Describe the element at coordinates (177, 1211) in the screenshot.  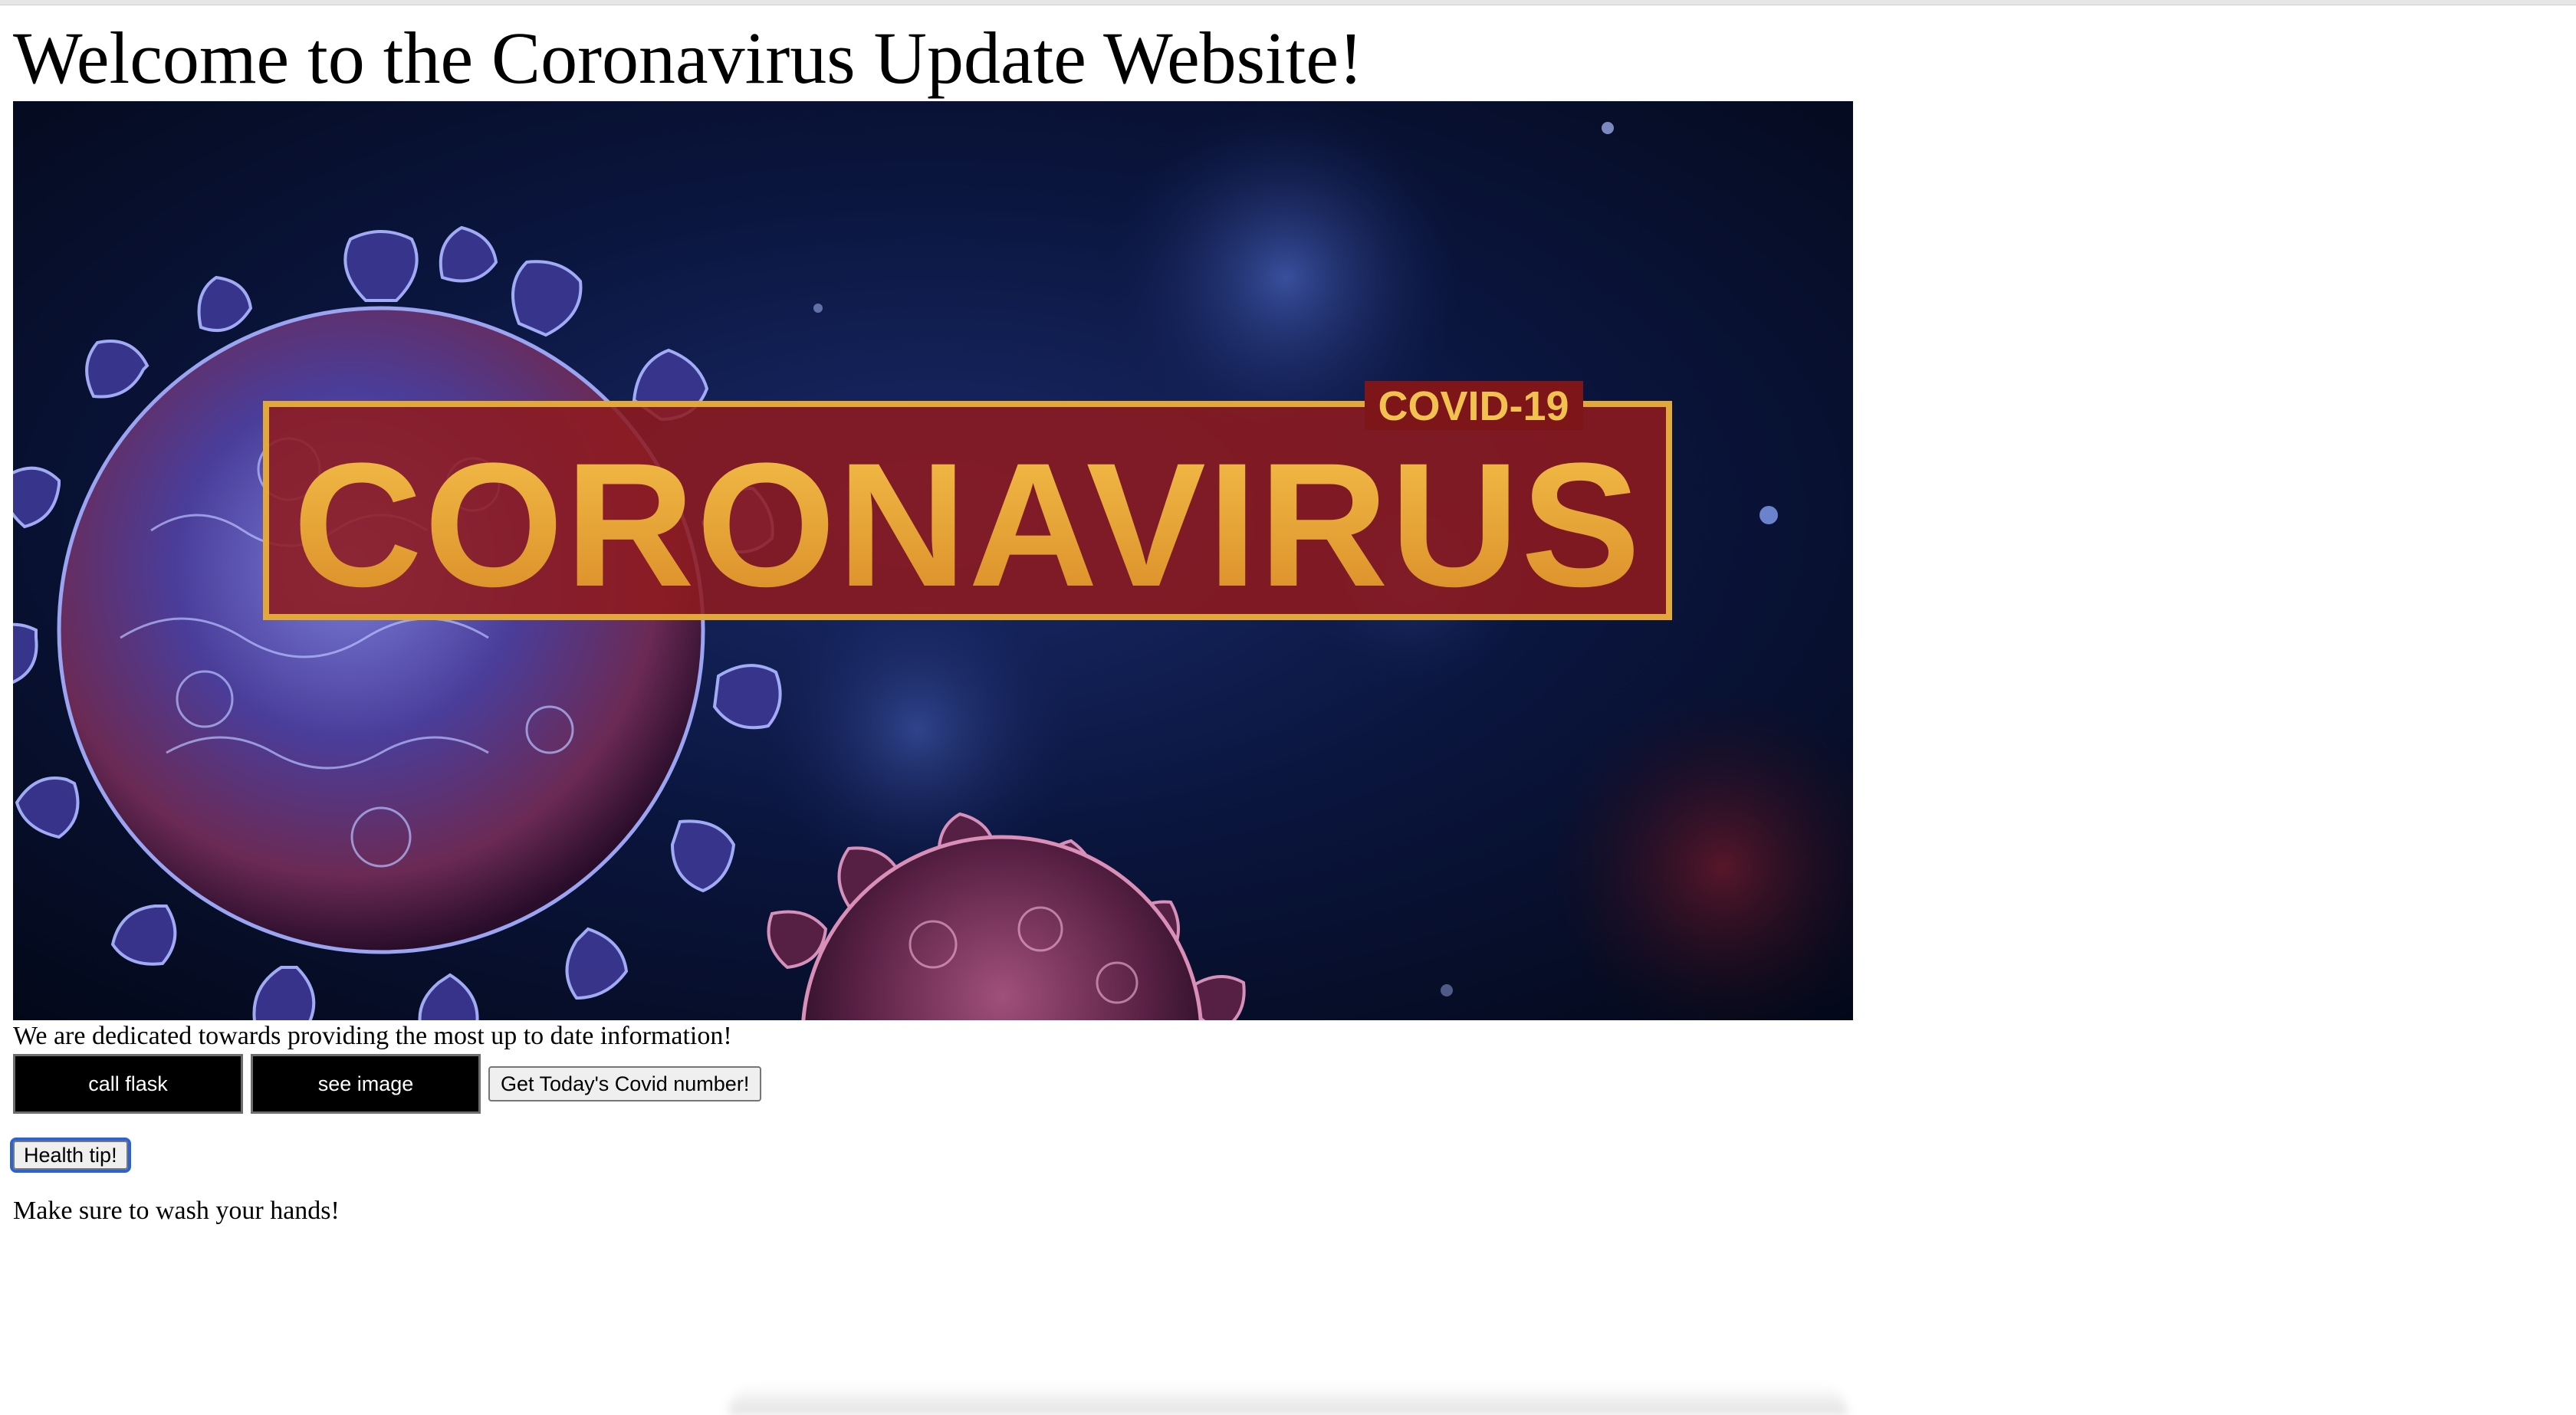
I see `health-tip-text: Make sure to wash your hands!` at that location.